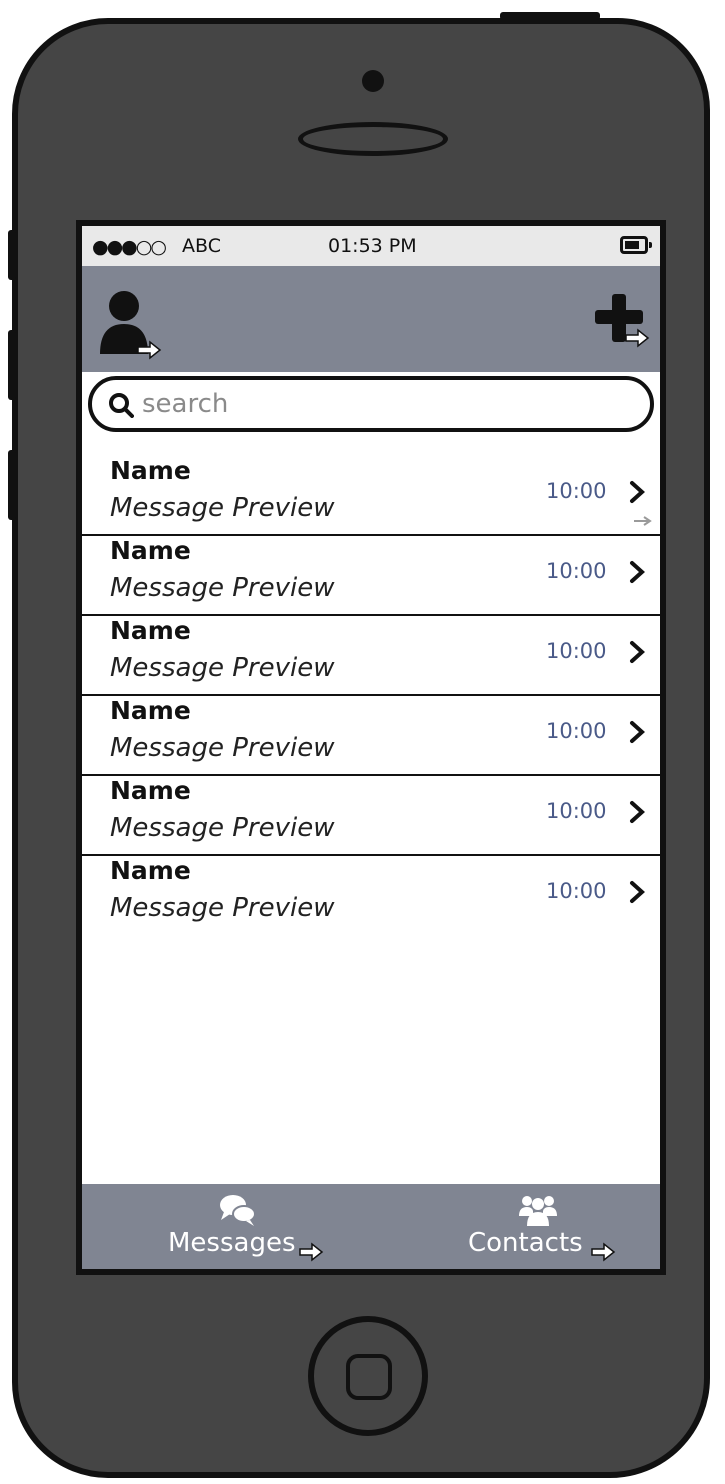 The width and height of the screenshot is (725, 1484). What do you see at coordinates (12, 485) in the screenshot?
I see `volume-down-button` at bounding box center [12, 485].